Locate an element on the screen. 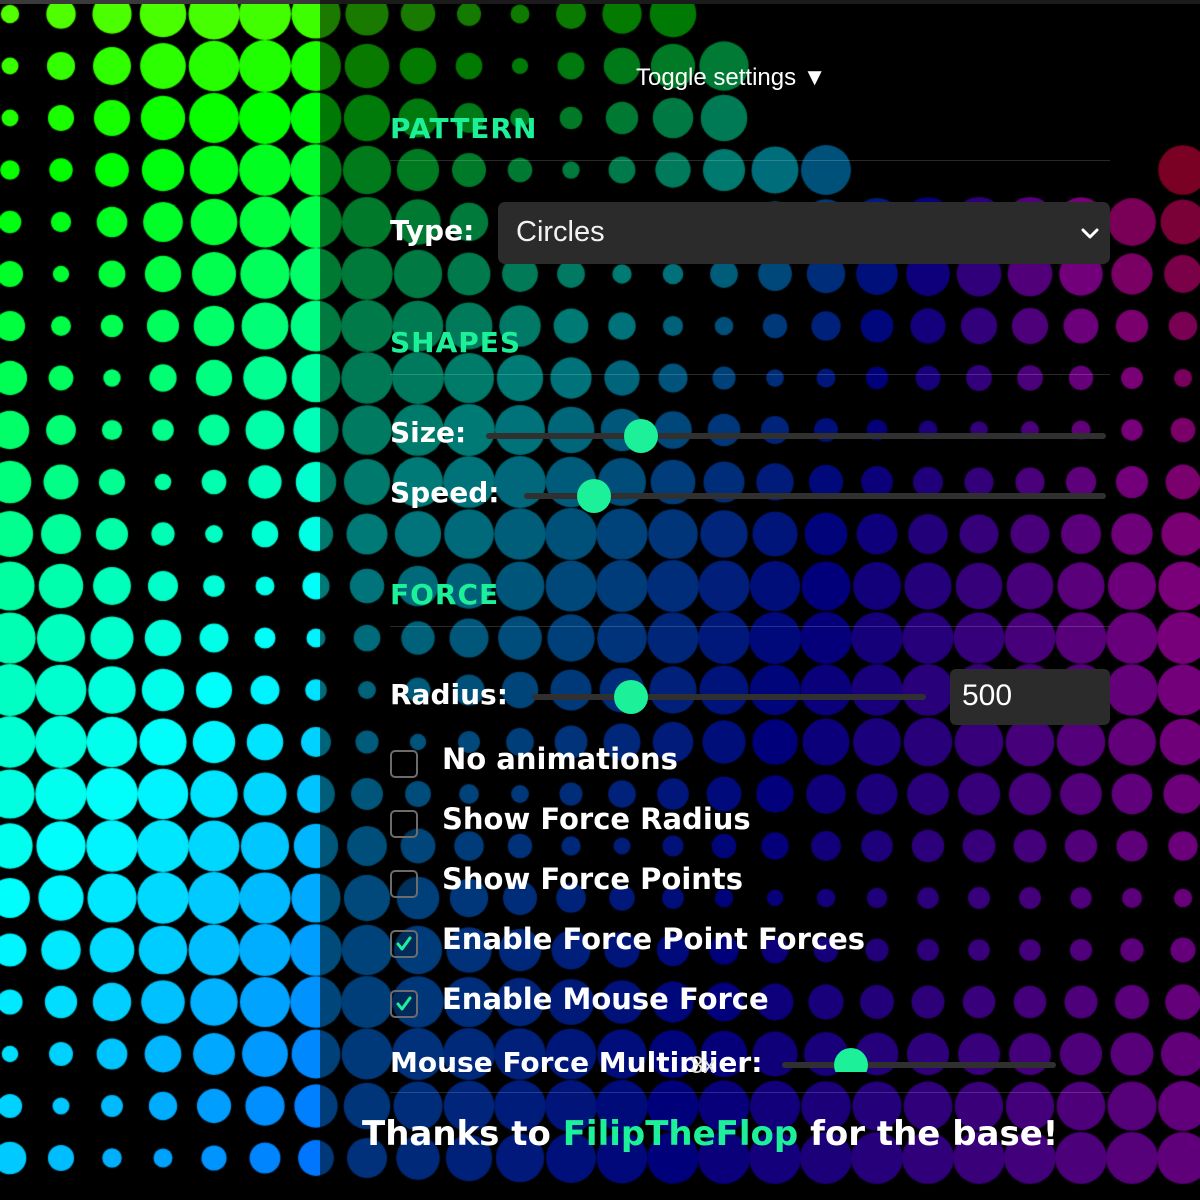 This screenshot has width=1200, height=1200. checkbox-row: Enable Force Point Forces is located at coordinates (750, 943).